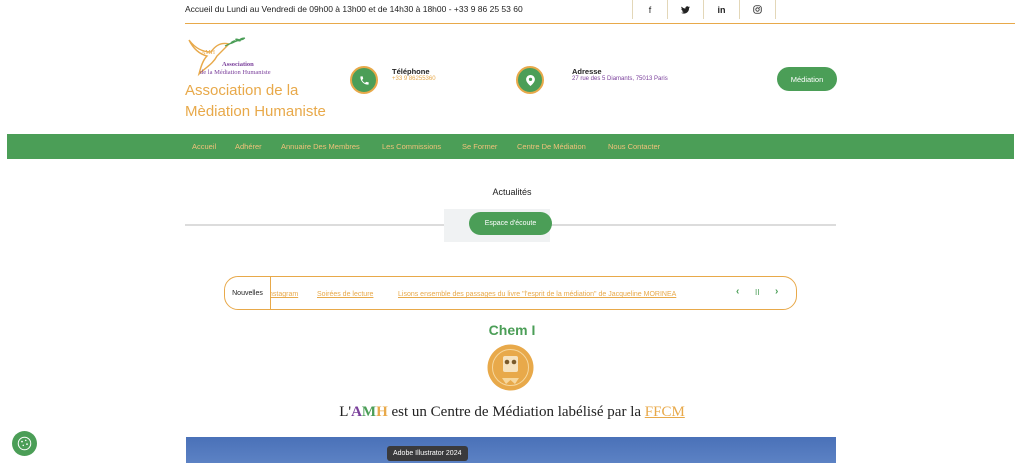  I want to click on label-amh-h: H, so click(382, 412).